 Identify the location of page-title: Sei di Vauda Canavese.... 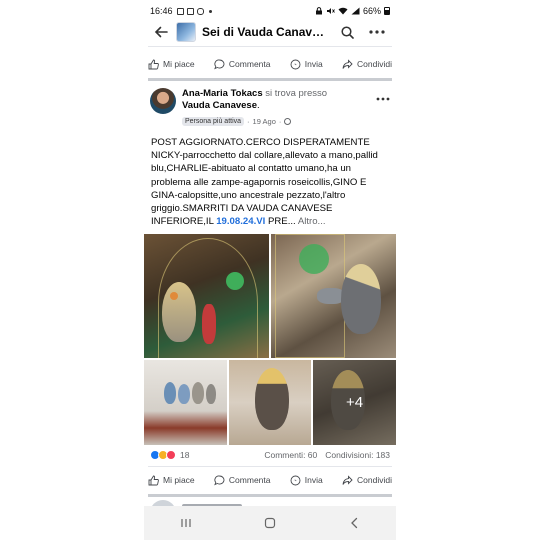
(265, 32).